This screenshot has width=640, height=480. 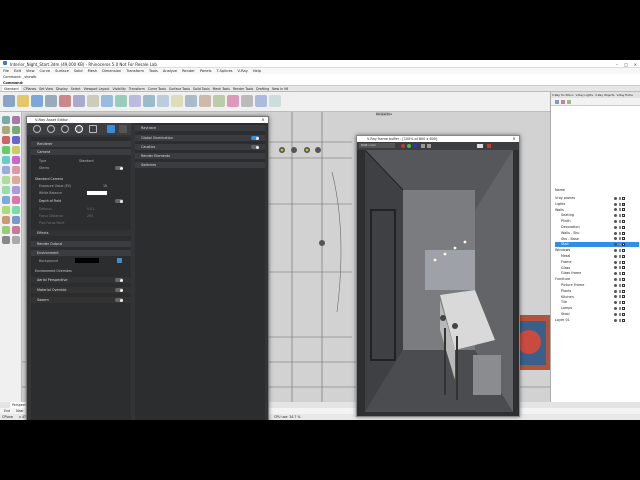 I want to click on section-render-output: Render Output, so click(x=81, y=244).